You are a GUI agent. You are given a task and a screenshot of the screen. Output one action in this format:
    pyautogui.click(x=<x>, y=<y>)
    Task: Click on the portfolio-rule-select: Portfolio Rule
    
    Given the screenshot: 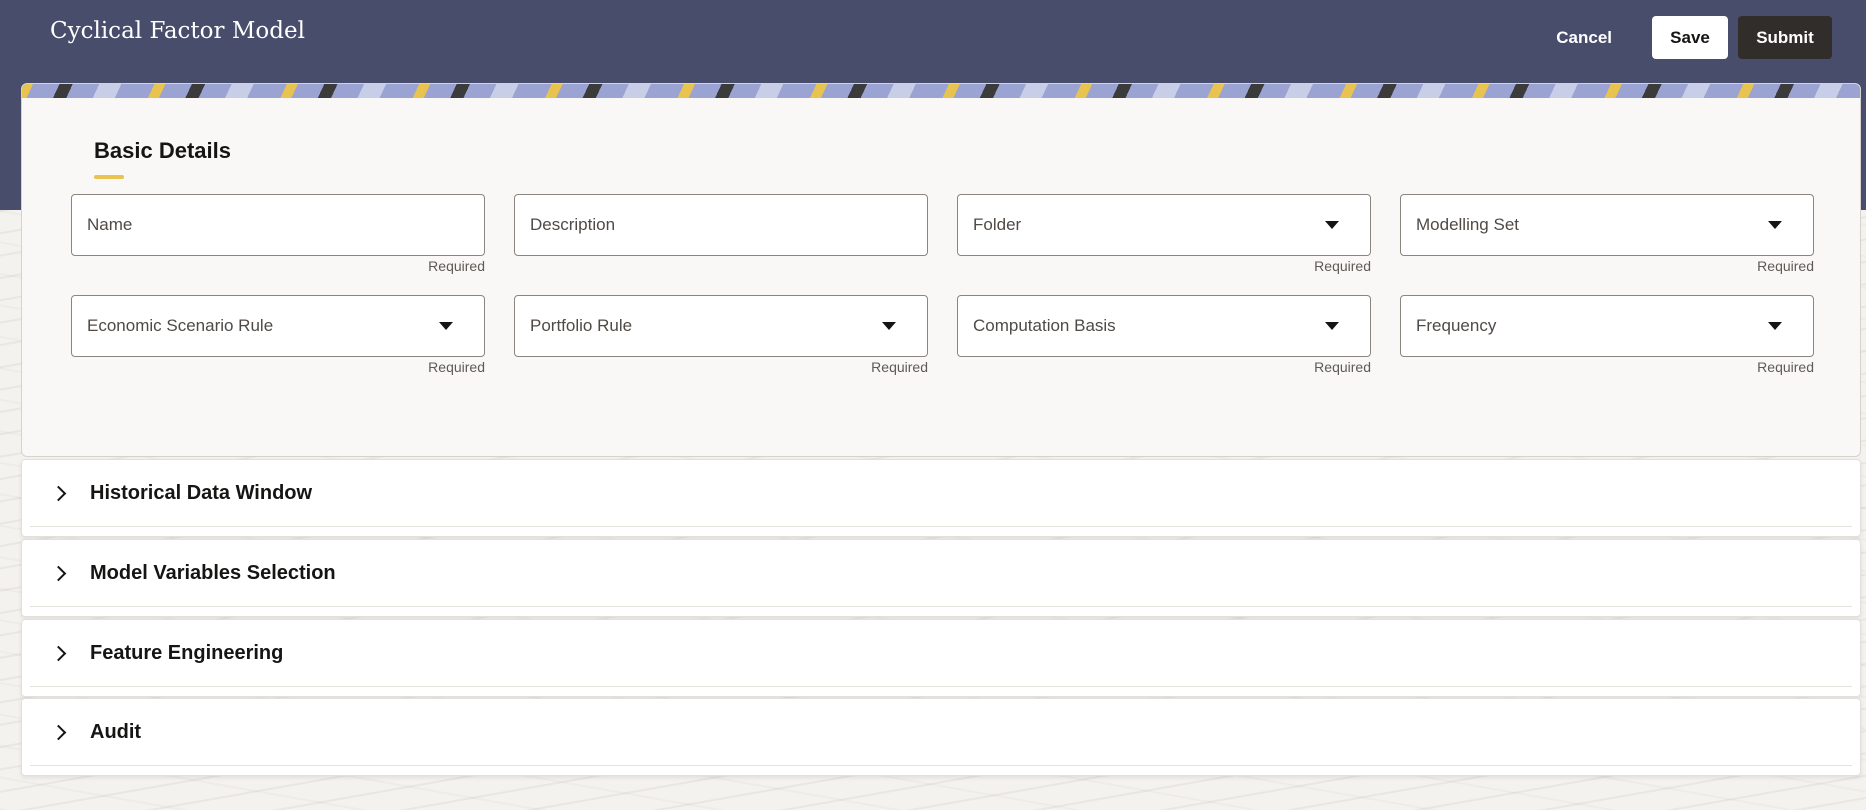 What is the action you would take?
    pyautogui.click(x=721, y=326)
    